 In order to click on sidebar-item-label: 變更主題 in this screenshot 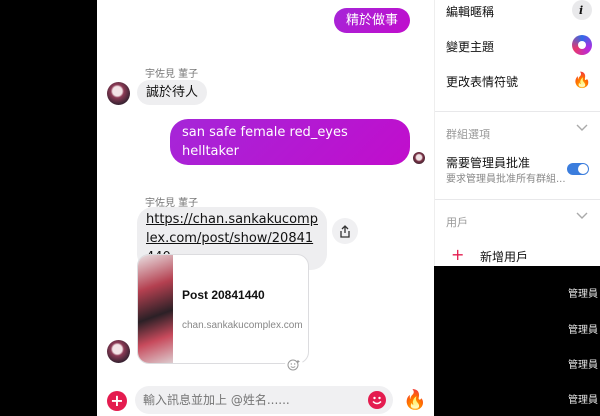, I will do `click(470, 47)`.